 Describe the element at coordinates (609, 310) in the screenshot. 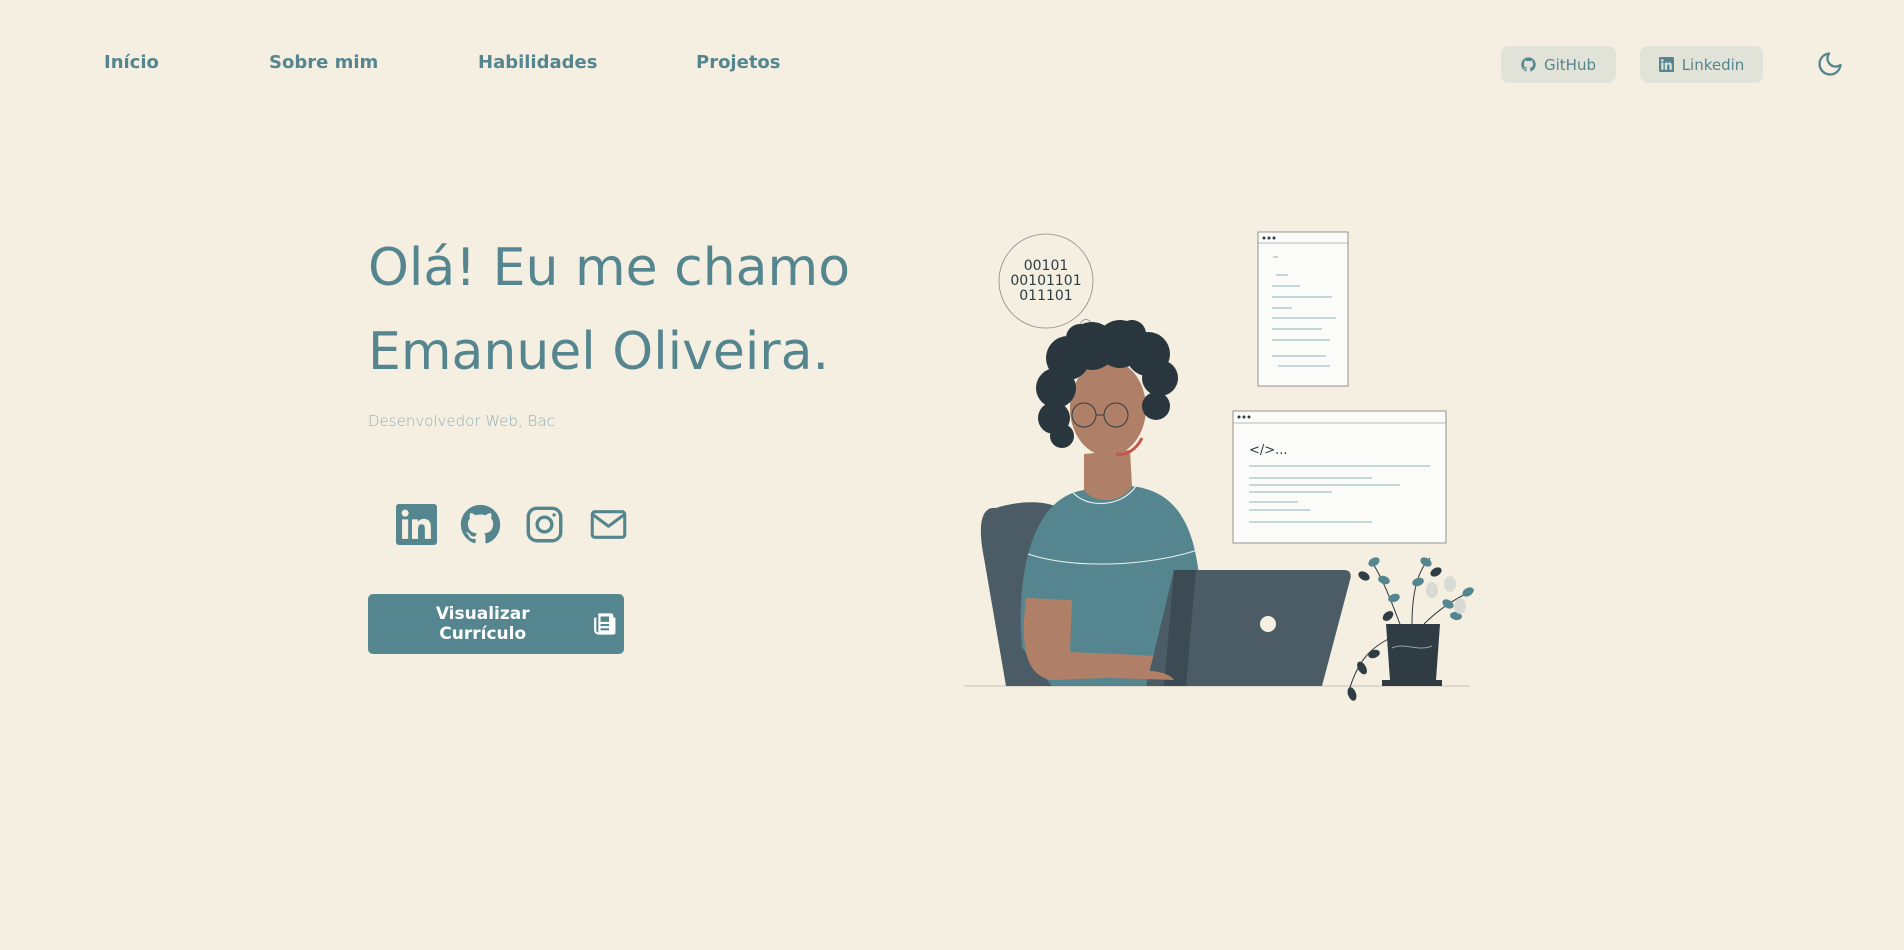

I see `hero-title: Olá! Eu me chamo Emanuel Oliveira.` at that location.